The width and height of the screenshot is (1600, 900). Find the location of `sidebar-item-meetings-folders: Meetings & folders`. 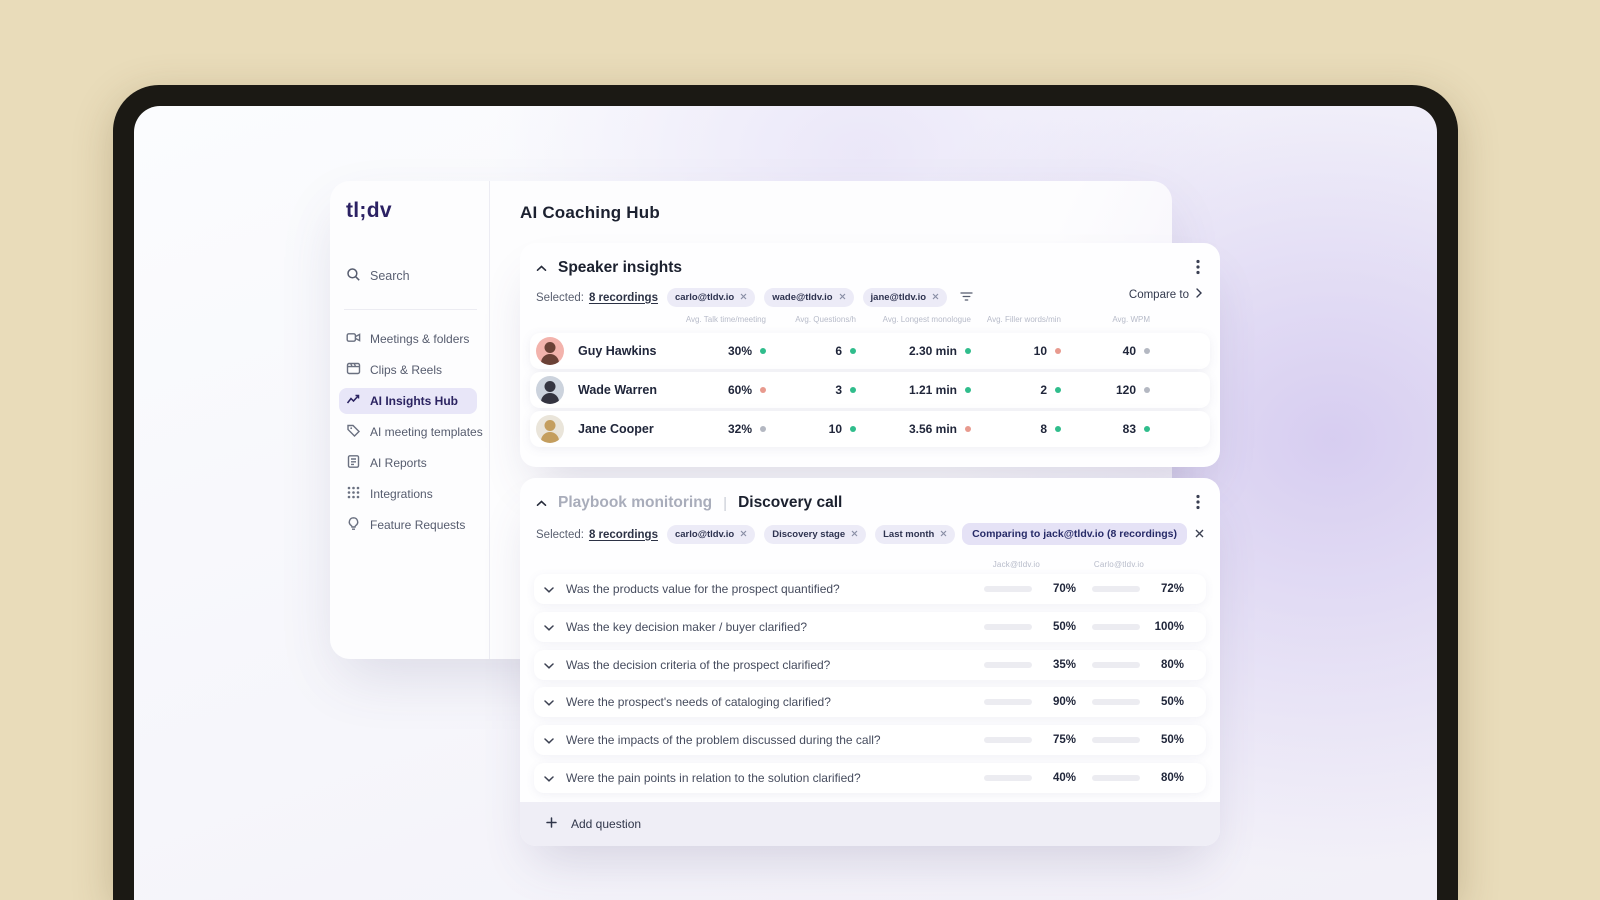

sidebar-item-meetings-folders: Meetings & folders is located at coordinates (408, 339).